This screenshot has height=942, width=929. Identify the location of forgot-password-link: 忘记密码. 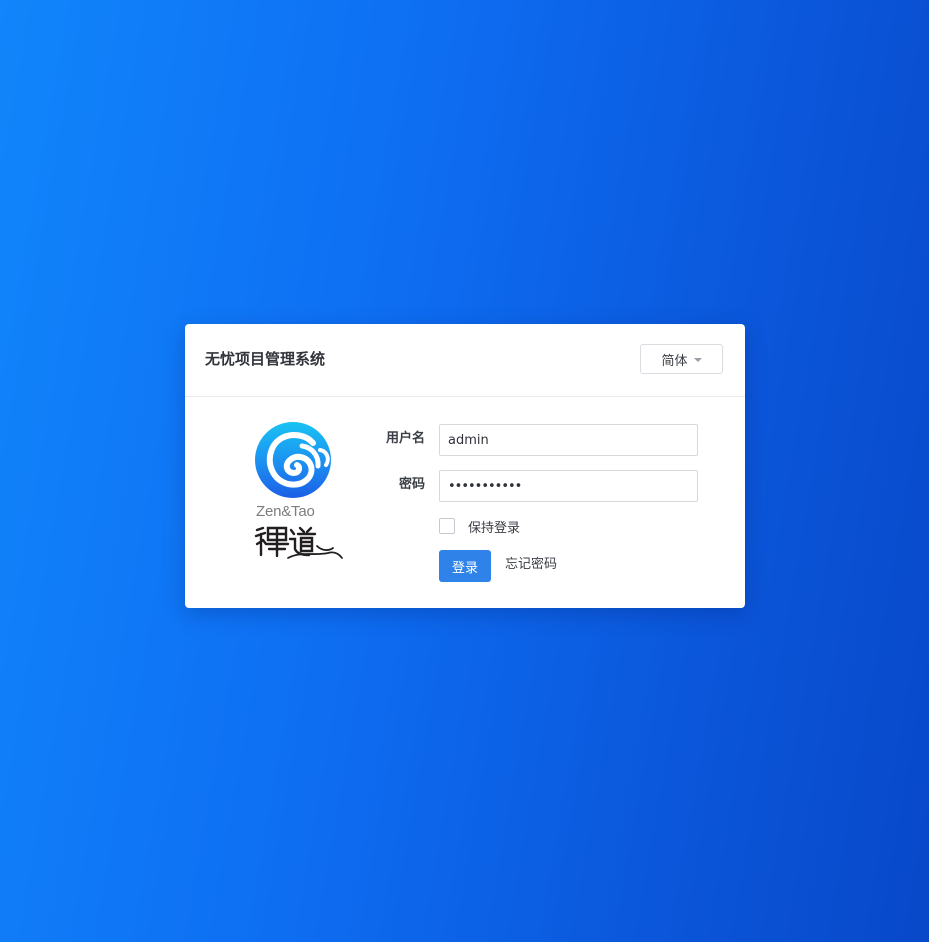
(531, 565).